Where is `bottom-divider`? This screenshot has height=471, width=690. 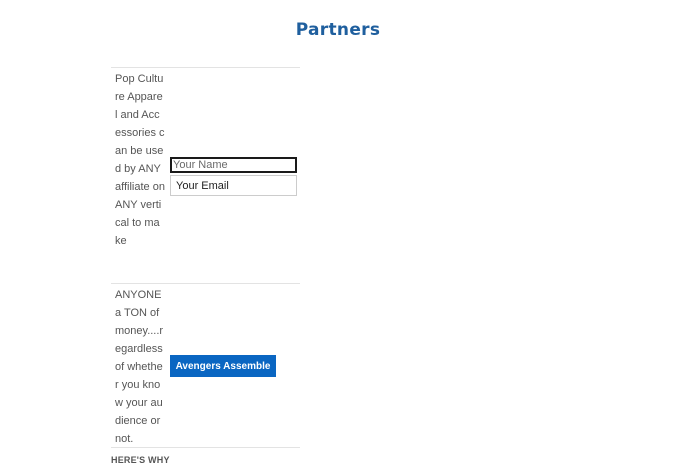 bottom-divider is located at coordinates (205, 447).